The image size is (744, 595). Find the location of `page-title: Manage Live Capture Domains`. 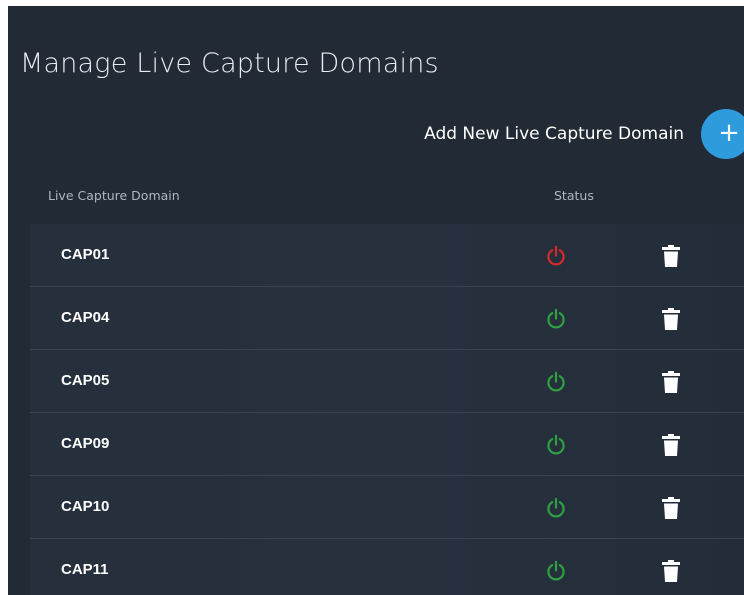

page-title: Manage Live Capture Domains is located at coordinates (229, 63).